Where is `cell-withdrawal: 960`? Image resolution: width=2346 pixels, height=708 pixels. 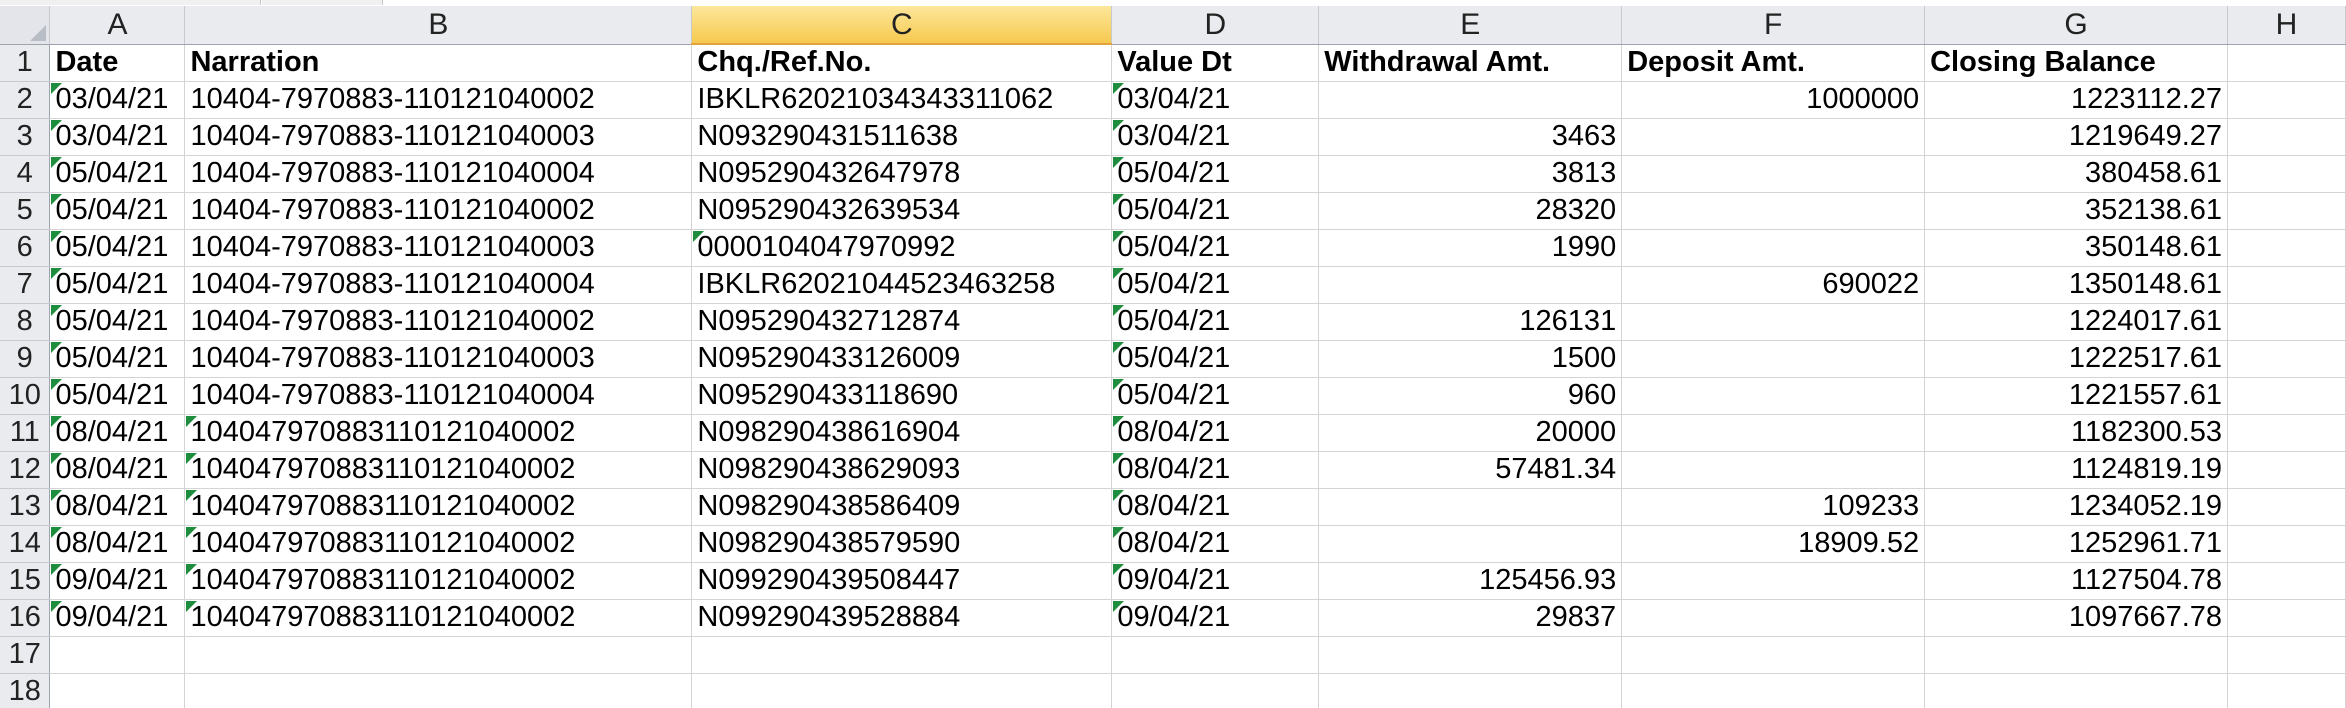
cell-withdrawal: 960 is located at coordinates (1470, 396).